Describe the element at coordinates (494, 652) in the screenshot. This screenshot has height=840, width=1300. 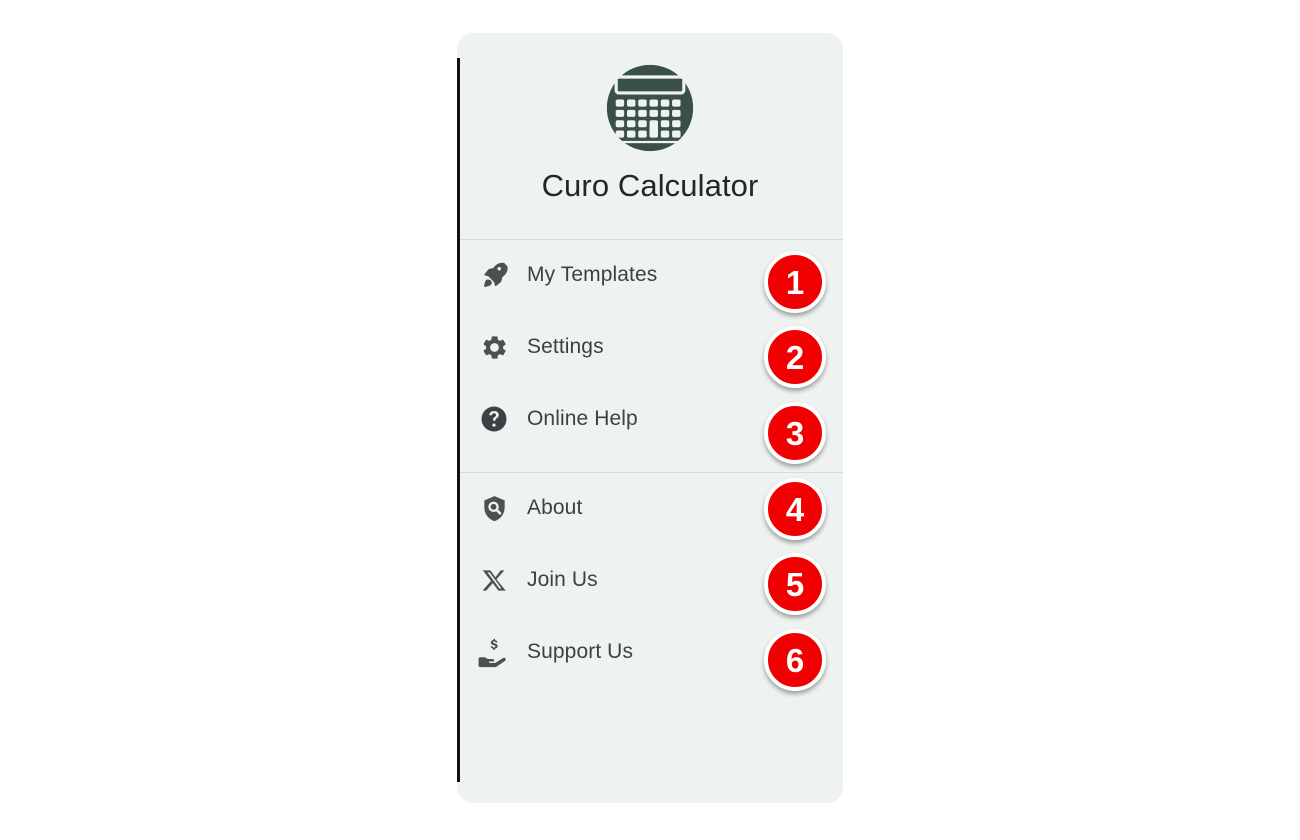
I see `hand-dollar-icon` at that location.